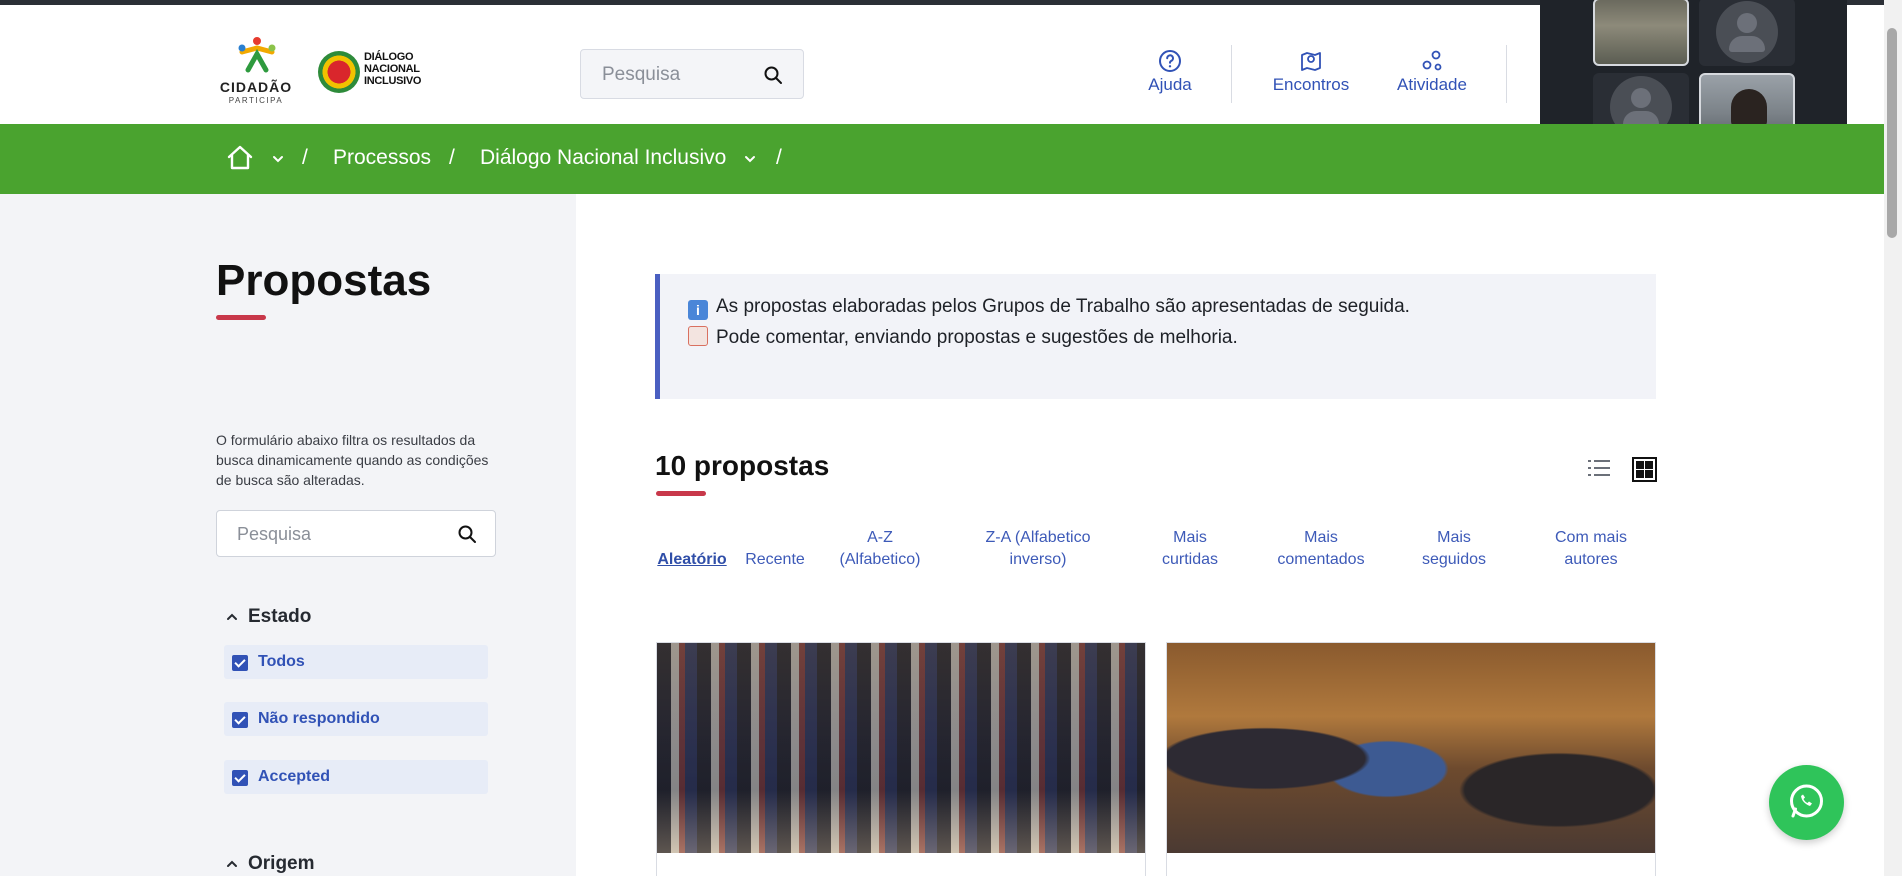  What do you see at coordinates (281, 661) in the screenshot?
I see `filter-option-label: Todos` at bounding box center [281, 661].